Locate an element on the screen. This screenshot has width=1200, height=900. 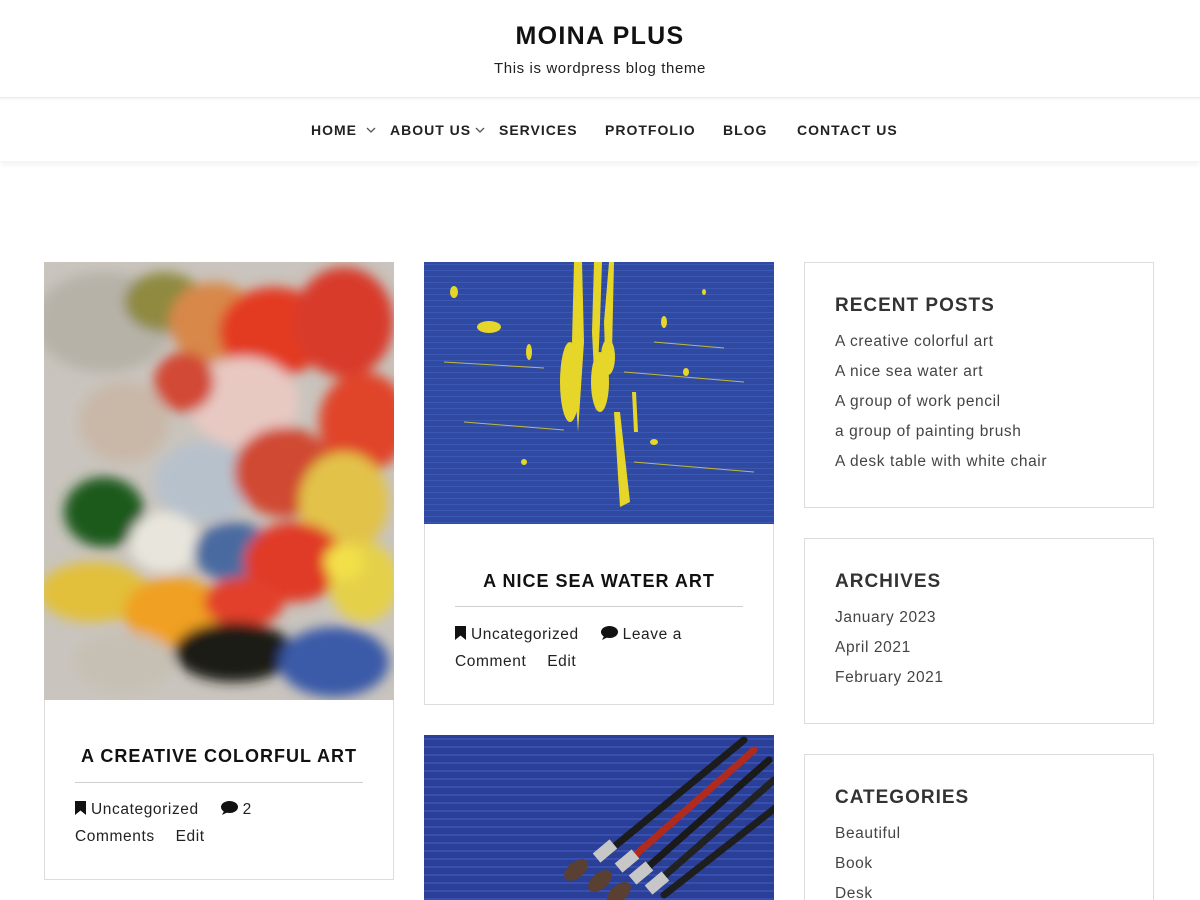
widget-title: ARCHIVES is located at coordinates (888, 581).